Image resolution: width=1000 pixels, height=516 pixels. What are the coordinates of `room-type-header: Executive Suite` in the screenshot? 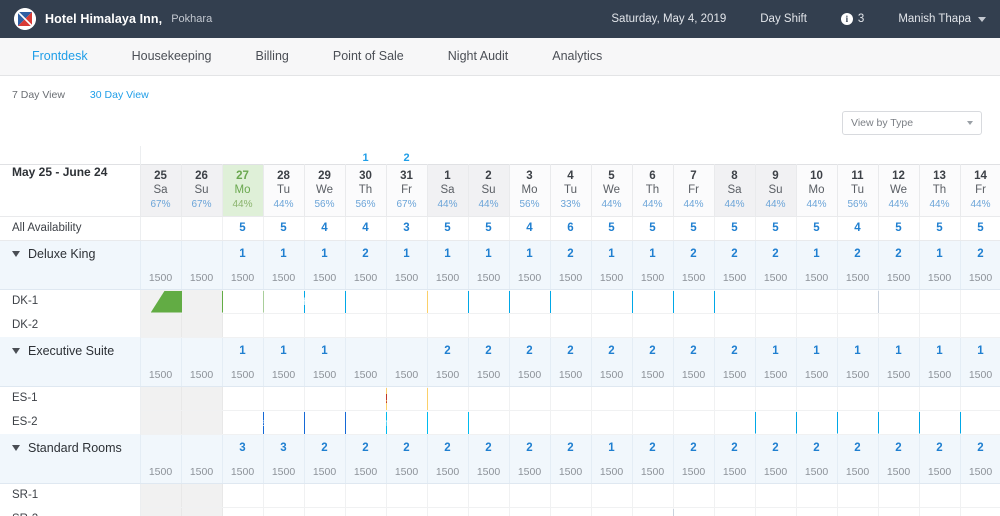 It's located at (70, 351).